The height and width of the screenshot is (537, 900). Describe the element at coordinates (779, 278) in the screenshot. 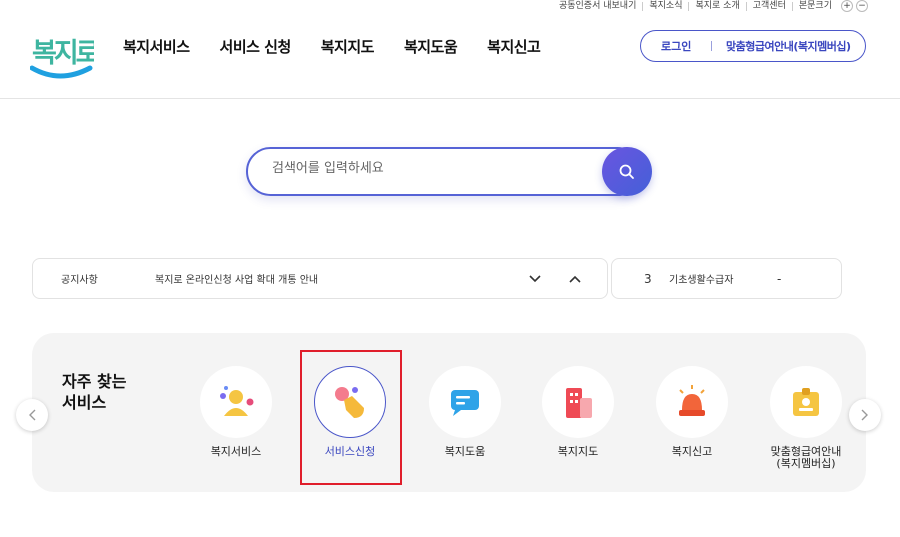

I see `status-value: -` at that location.